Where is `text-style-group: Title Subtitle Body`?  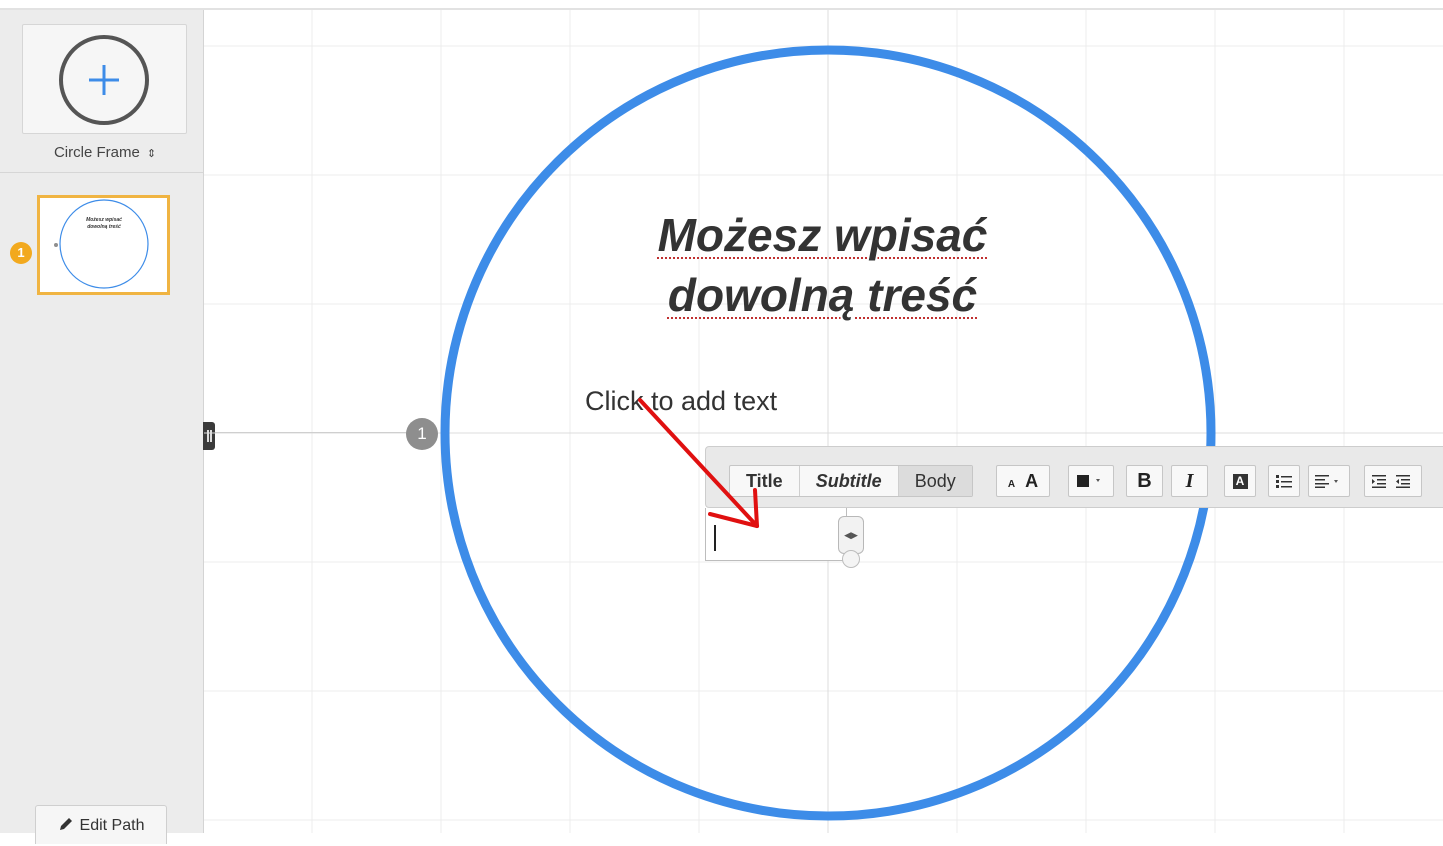 text-style-group: Title Subtitle Body is located at coordinates (851, 481).